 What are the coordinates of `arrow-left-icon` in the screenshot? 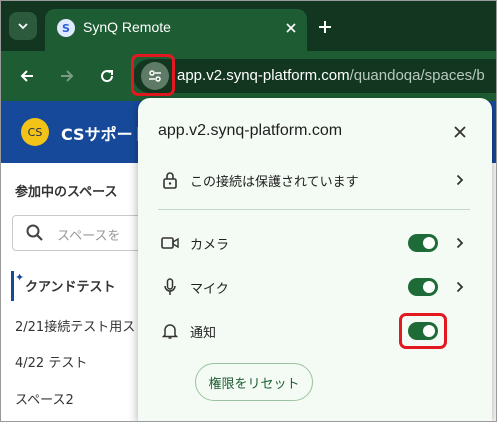 It's located at (26, 76).